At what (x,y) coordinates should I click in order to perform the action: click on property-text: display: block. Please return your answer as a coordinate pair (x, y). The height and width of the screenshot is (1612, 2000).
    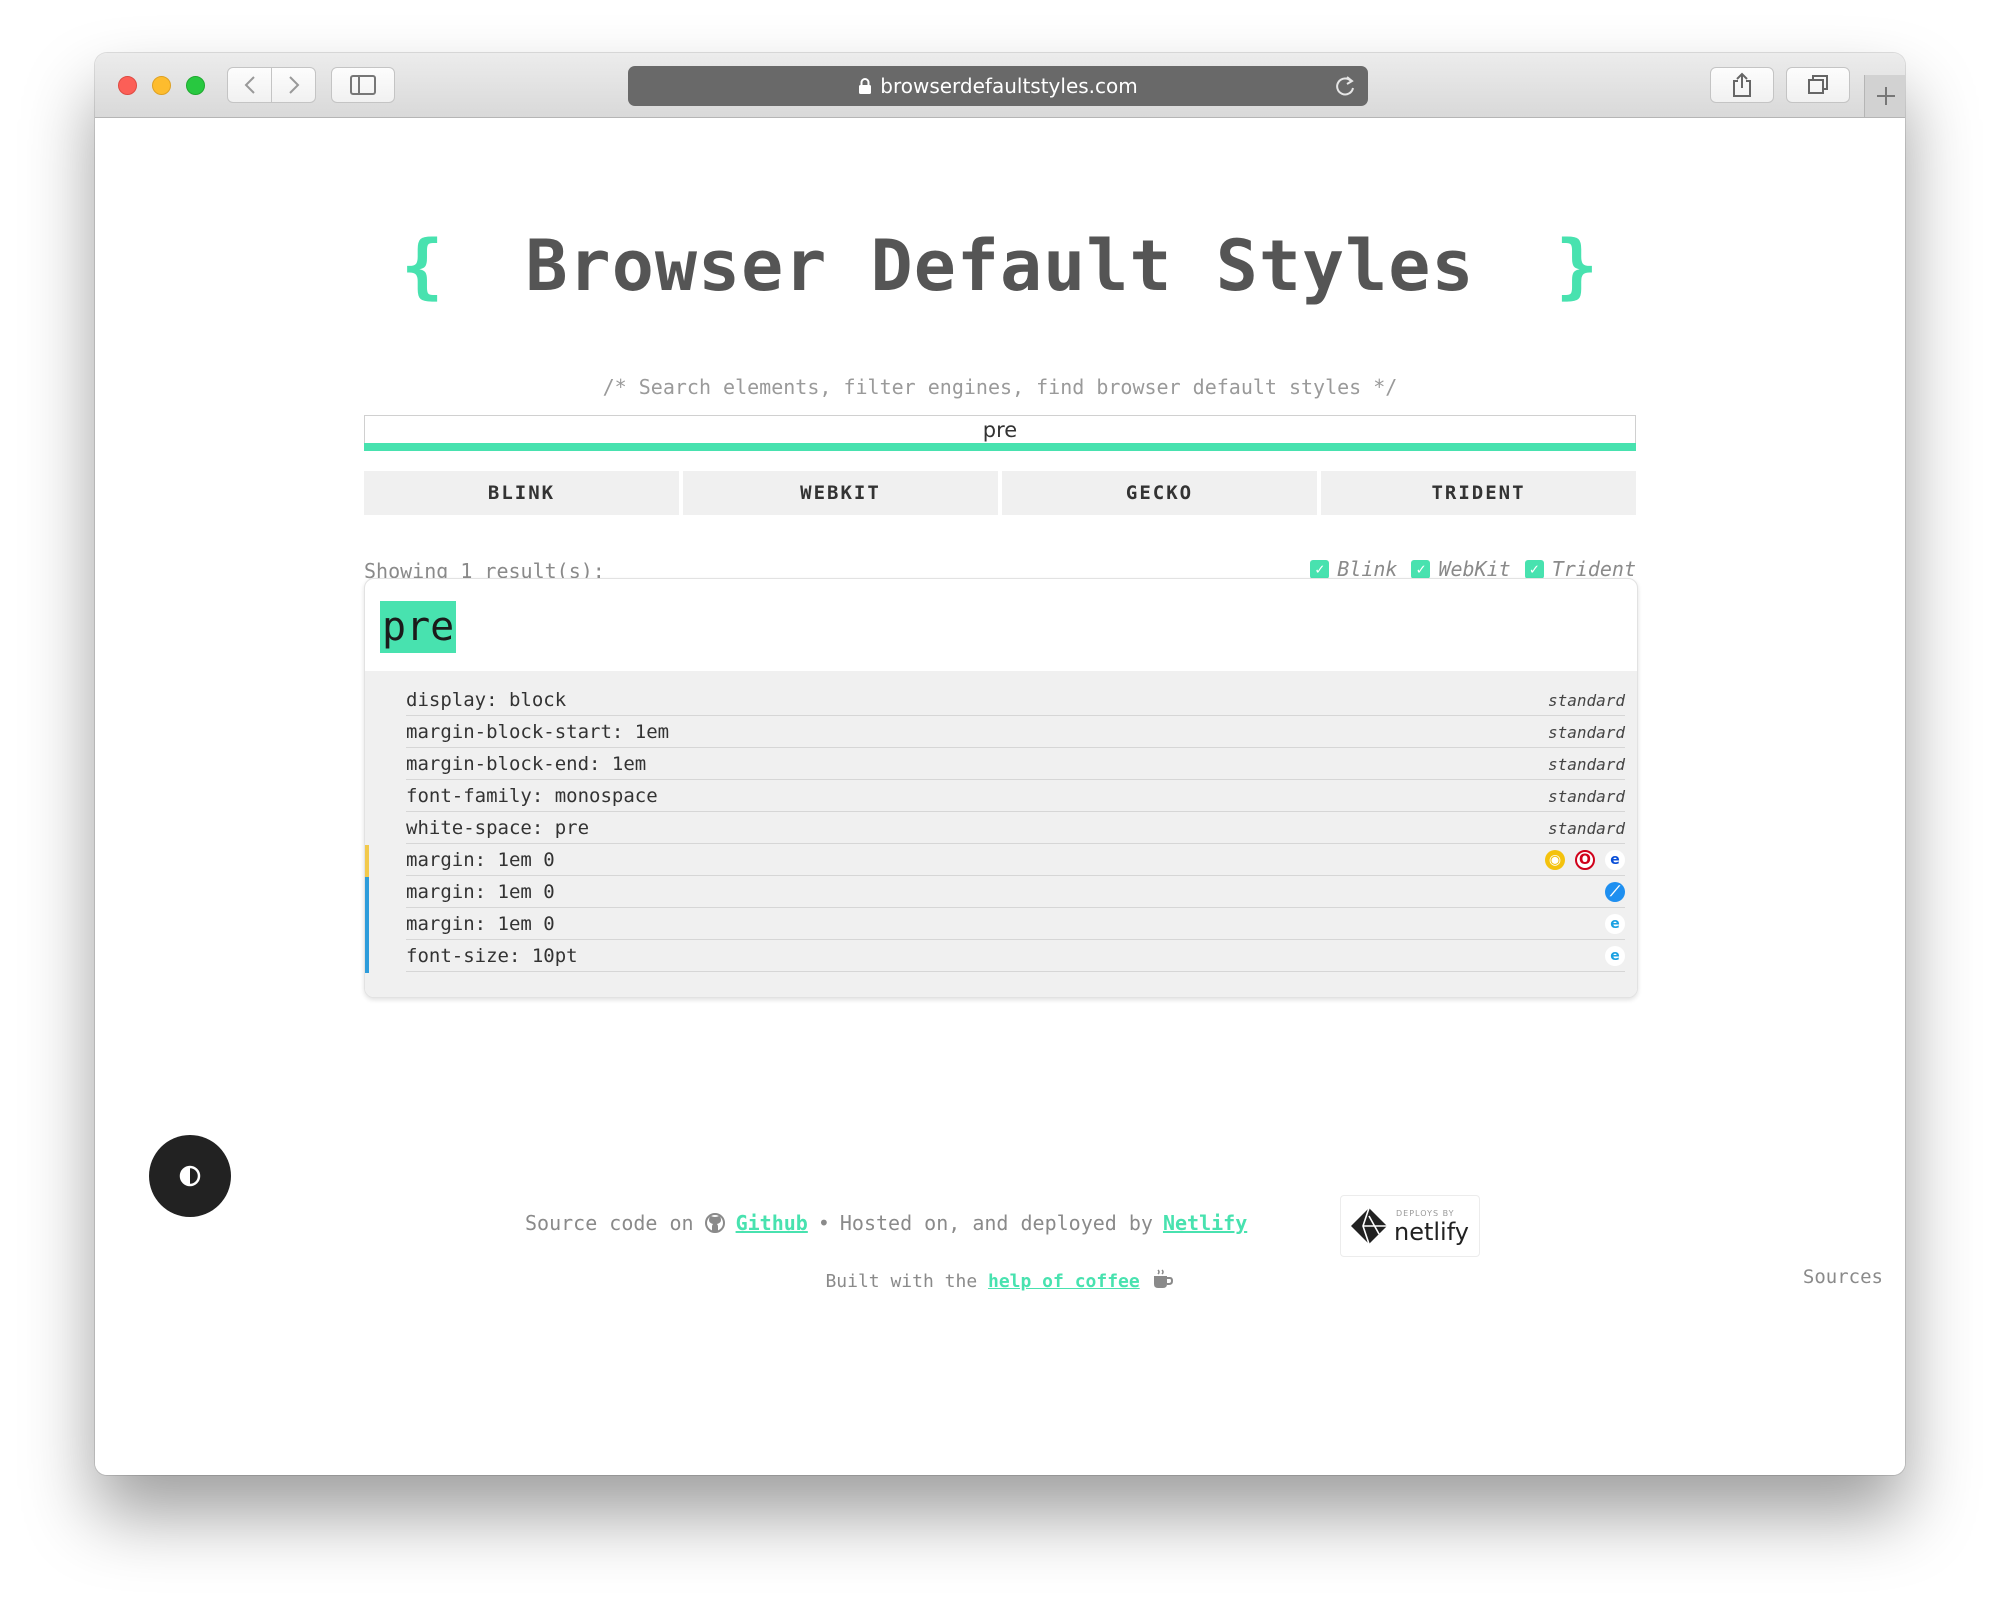
    Looking at the image, I should click on (486, 700).